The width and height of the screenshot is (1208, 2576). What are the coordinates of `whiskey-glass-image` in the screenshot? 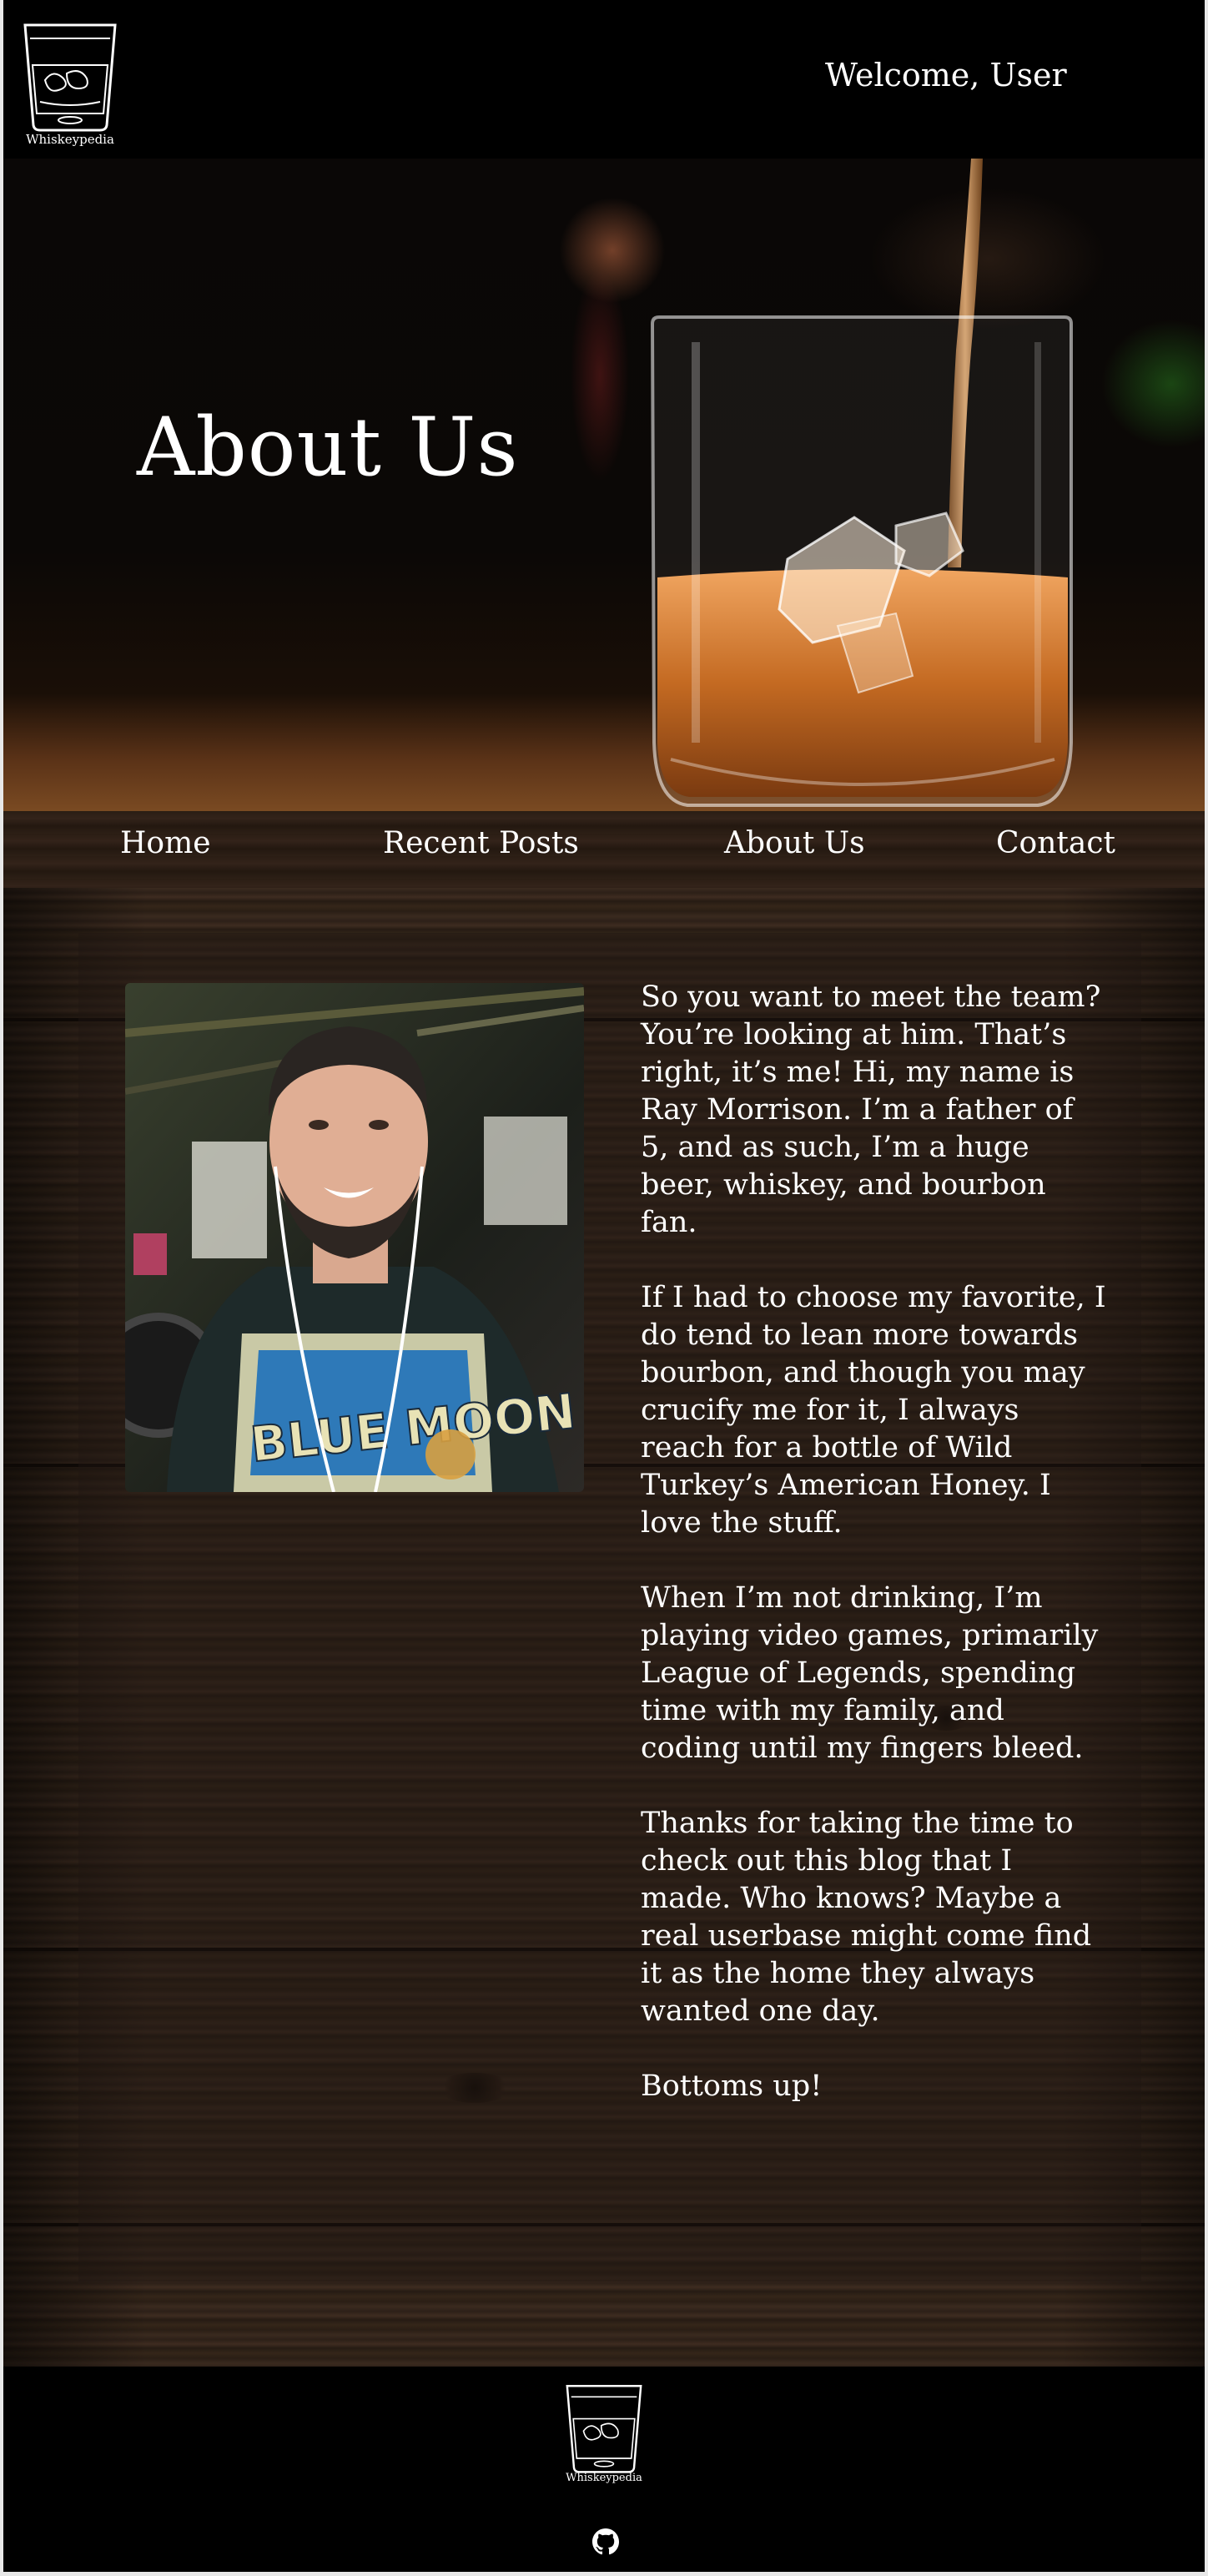 It's located at (861, 483).